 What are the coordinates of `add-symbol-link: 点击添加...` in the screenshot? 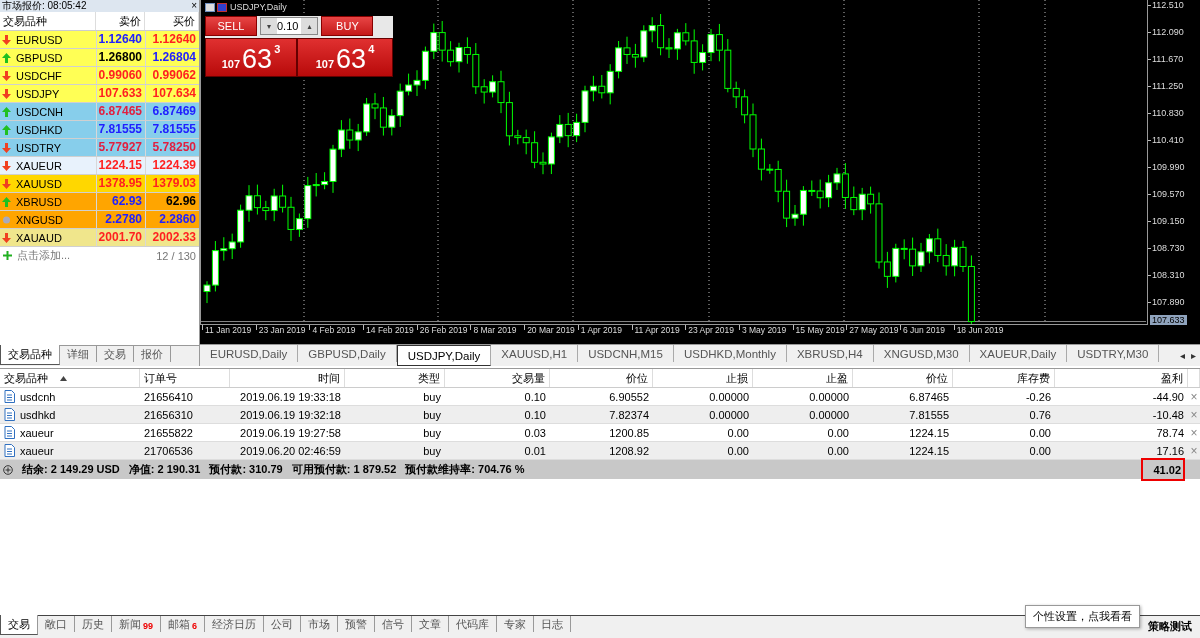 It's located at (44, 255).